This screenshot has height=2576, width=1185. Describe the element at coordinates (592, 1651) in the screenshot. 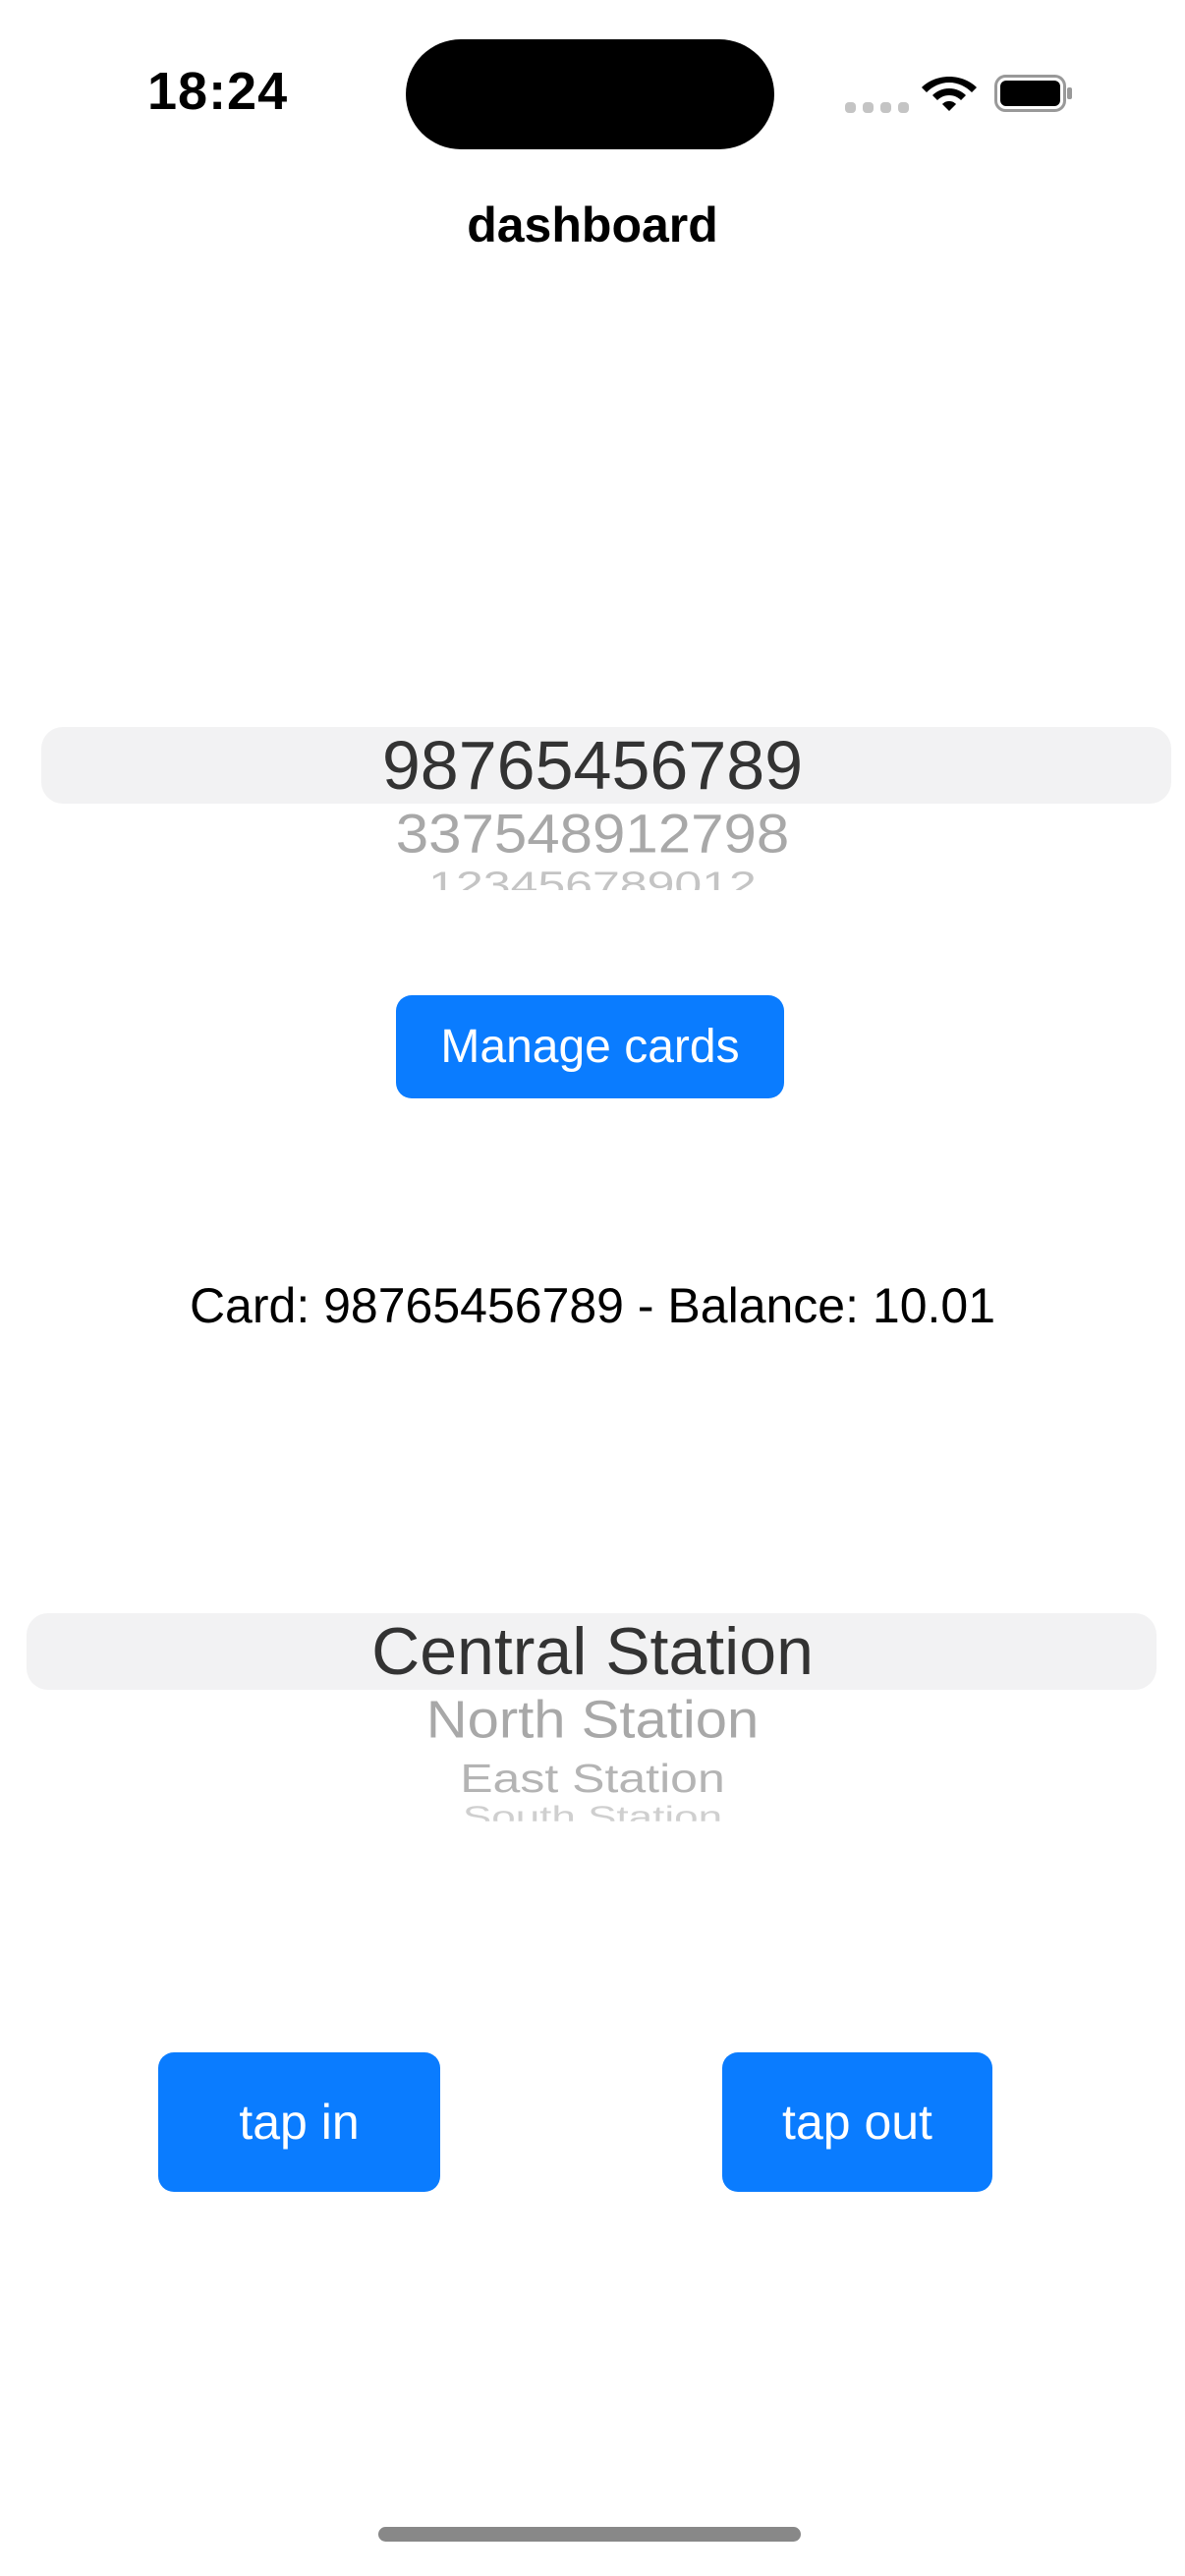

I see `station-picker-option-selected: Central Station` at that location.